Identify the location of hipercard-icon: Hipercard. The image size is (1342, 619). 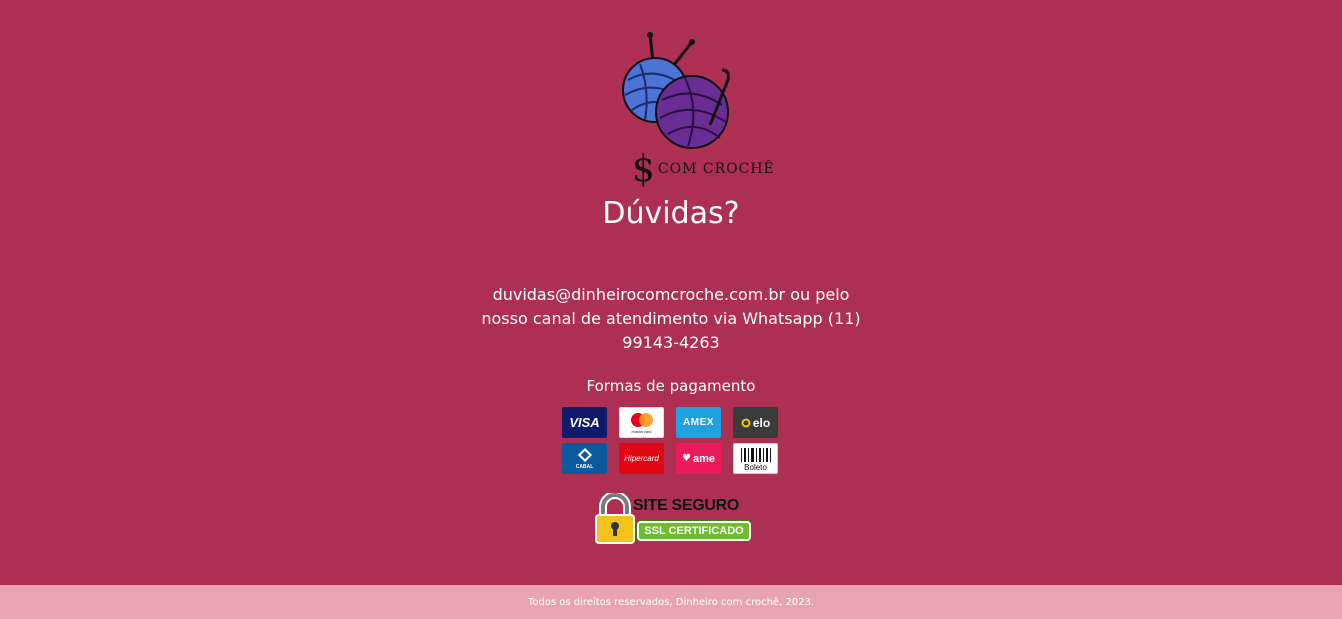
(641, 458).